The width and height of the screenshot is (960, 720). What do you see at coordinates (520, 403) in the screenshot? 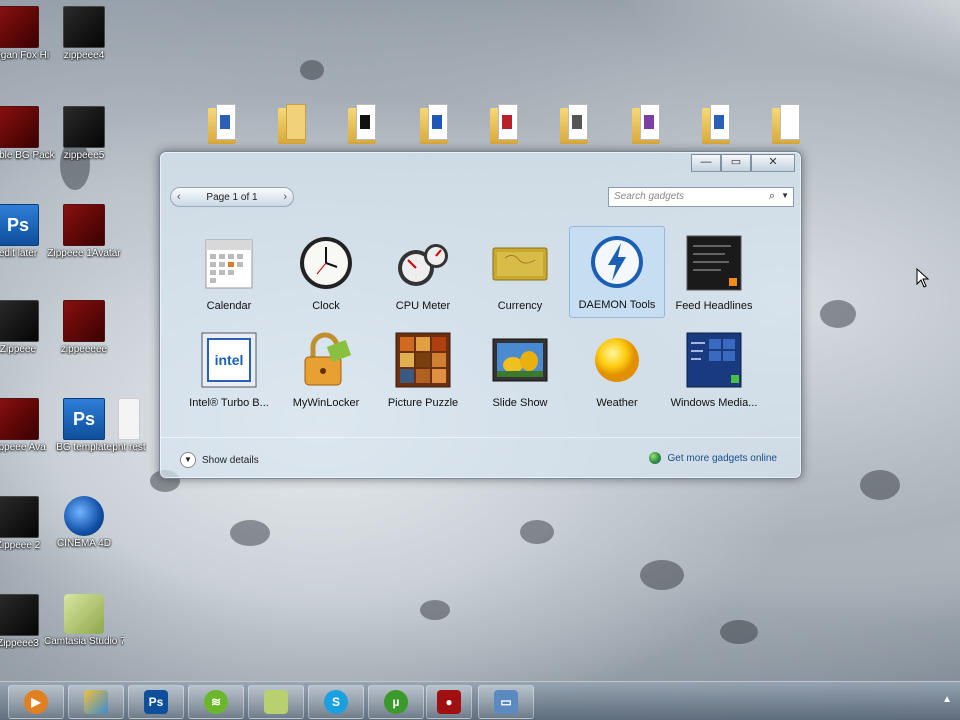
I see `gadget-name: Slide Show` at bounding box center [520, 403].